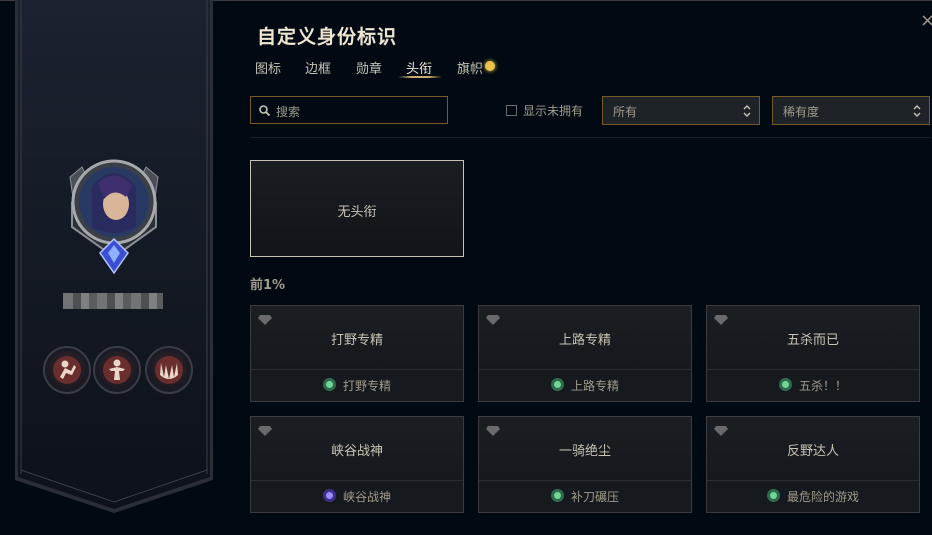 This screenshot has height=535, width=932. I want to click on search-icon, so click(264, 110).